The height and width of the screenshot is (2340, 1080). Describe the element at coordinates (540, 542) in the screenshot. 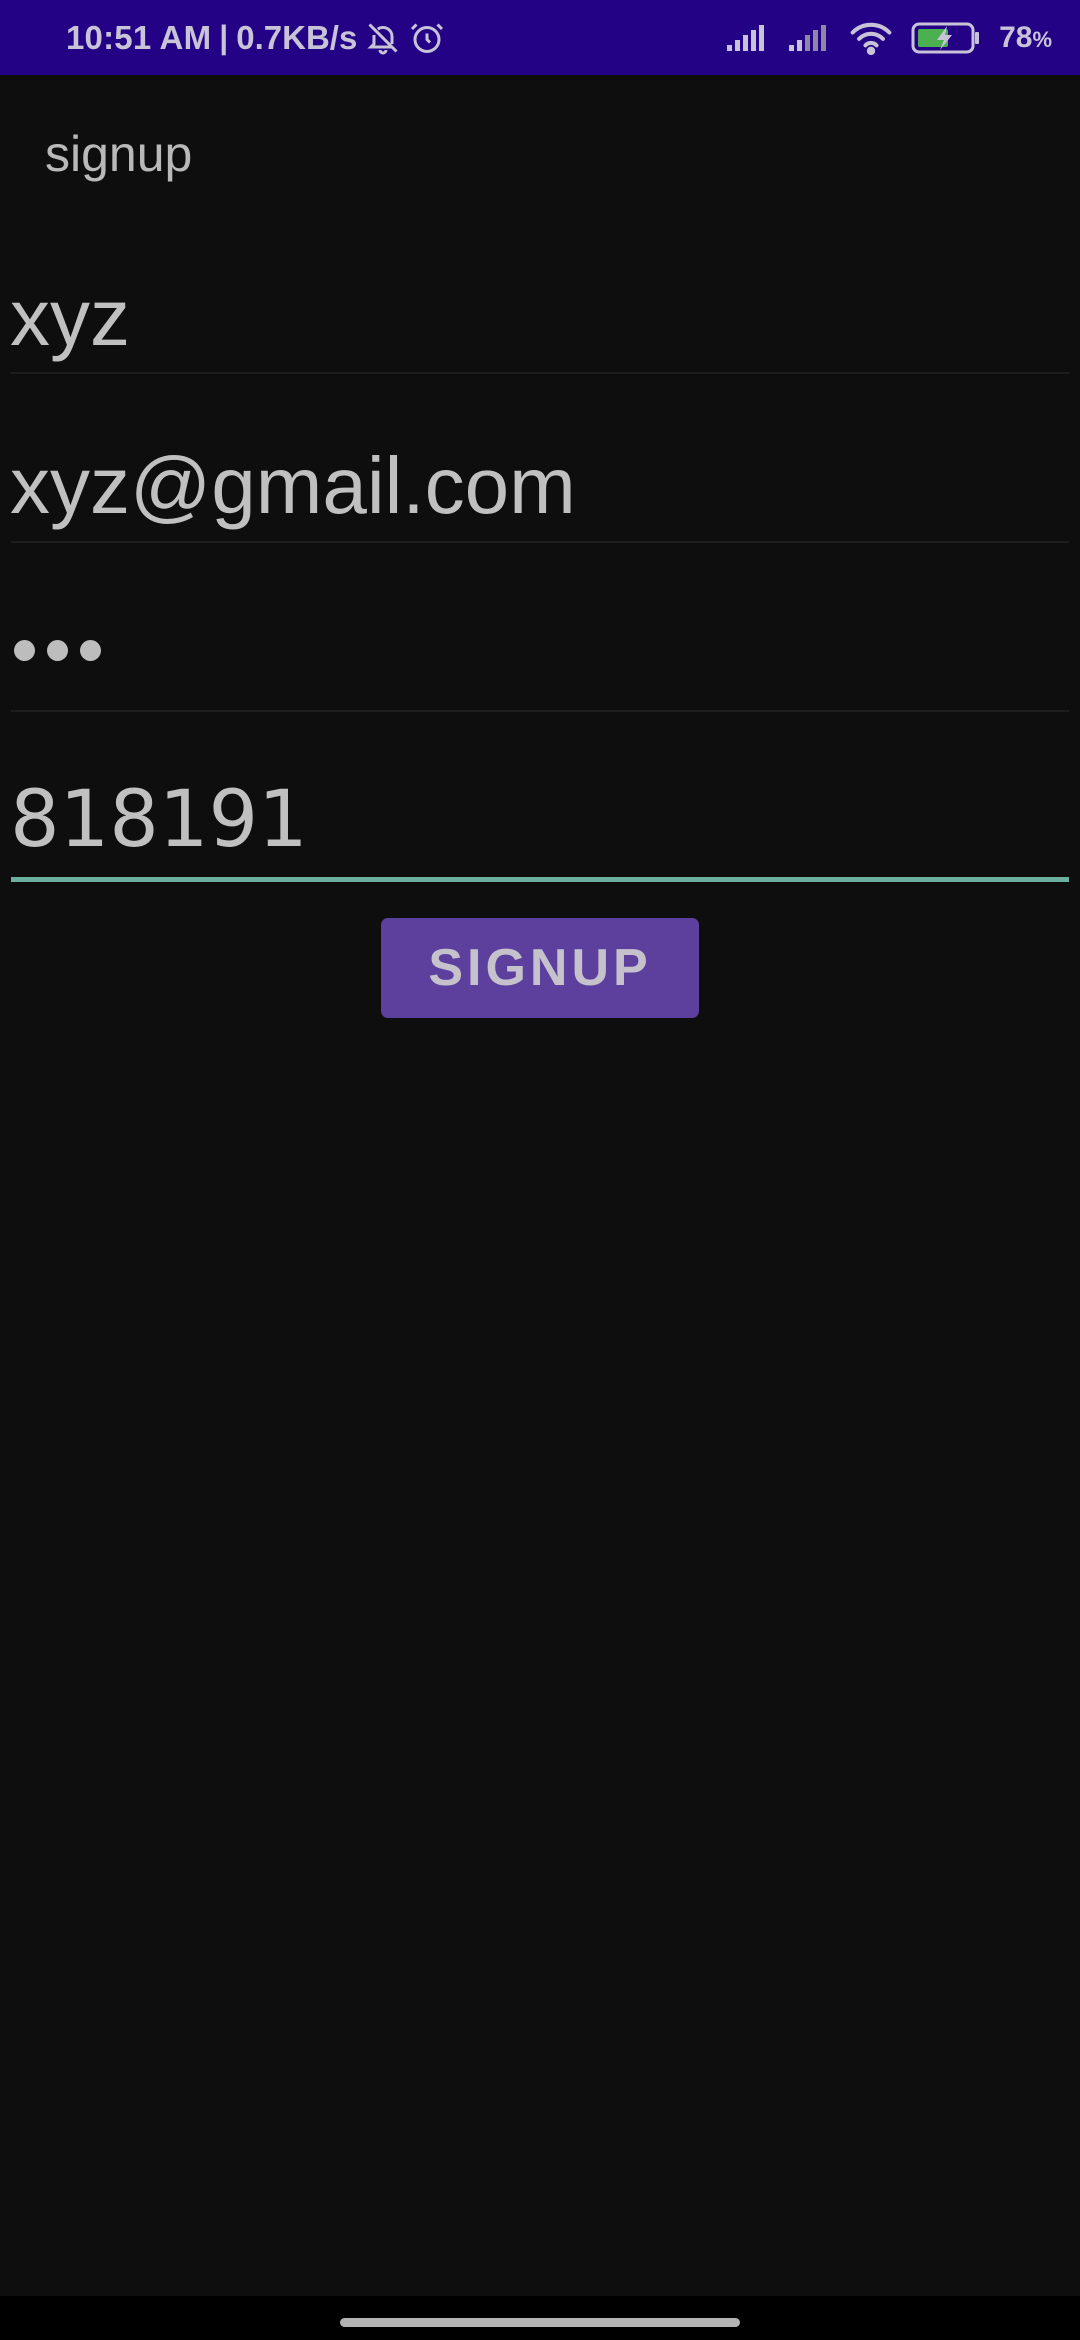

I see `email-field-underline` at that location.